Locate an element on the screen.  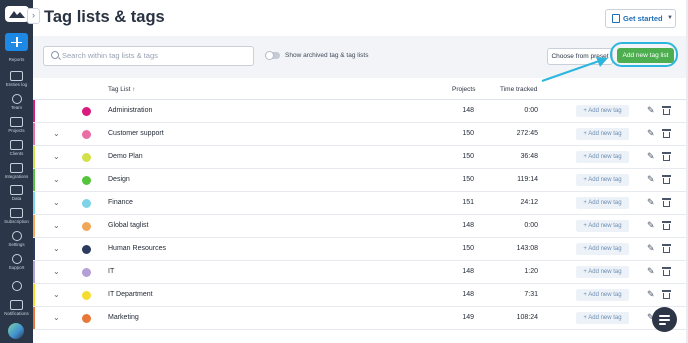
sidebar-item-entries-log: Entries log is located at coordinates (16, 79).